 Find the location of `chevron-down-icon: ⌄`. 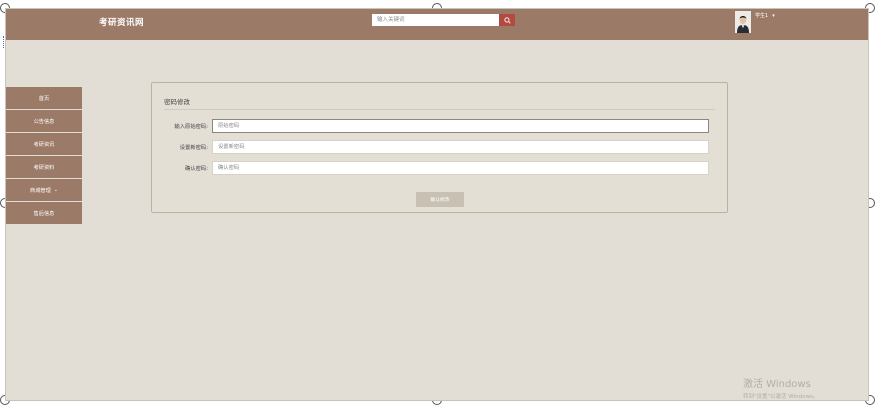

chevron-down-icon: ⌄ is located at coordinates (55, 190).